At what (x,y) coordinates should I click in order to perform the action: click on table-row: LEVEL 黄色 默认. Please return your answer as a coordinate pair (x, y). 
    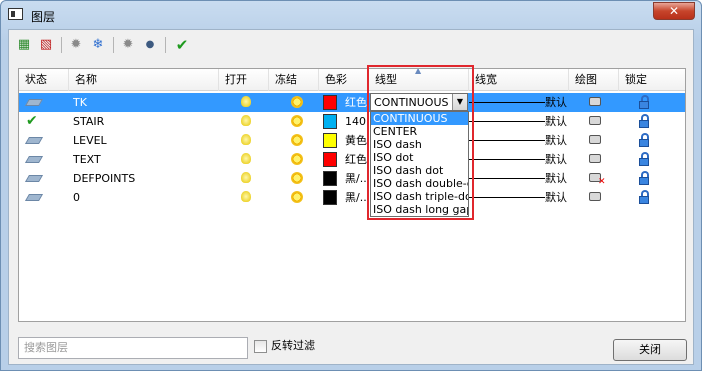
    Looking at the image, I should click on (352, 140).